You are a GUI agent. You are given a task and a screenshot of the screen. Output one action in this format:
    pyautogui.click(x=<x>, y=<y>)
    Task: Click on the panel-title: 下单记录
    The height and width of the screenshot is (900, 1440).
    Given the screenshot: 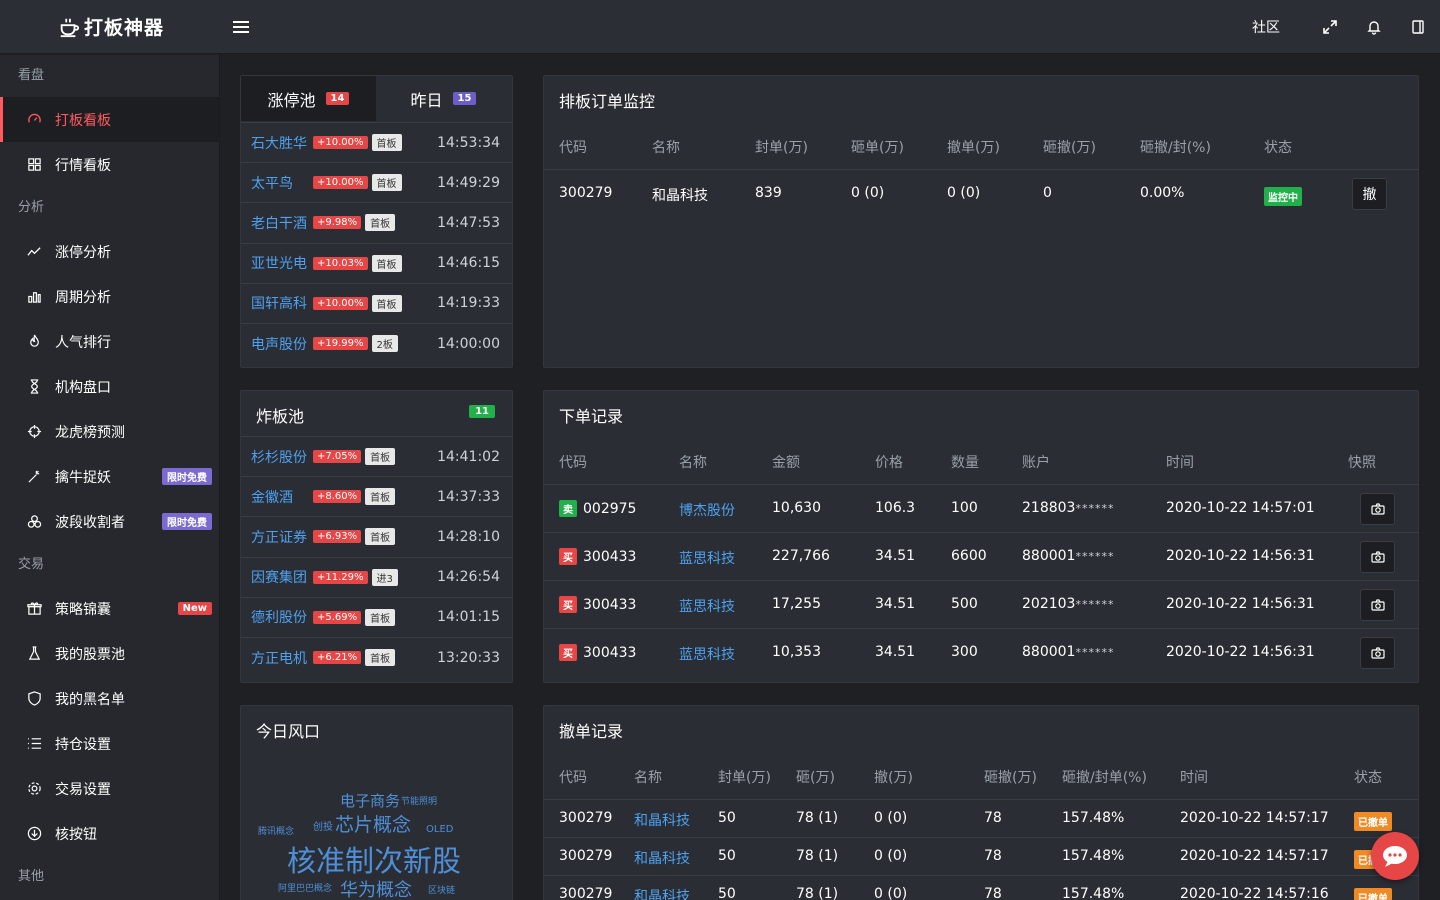 What is the action you would take?
    pyautogui.click(x=591, y=416)
    